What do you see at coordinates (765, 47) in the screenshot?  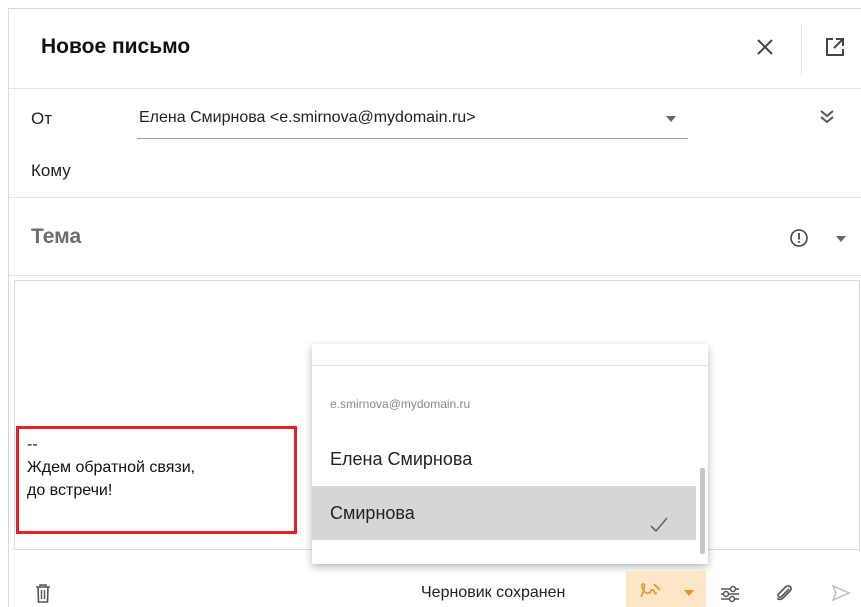 I see `close-icon` at bounding box center [765, 47].